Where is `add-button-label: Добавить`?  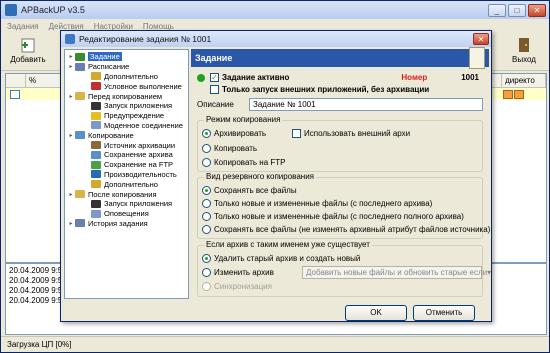
add-button-label: Добавить is located at coordinates (28, 59).